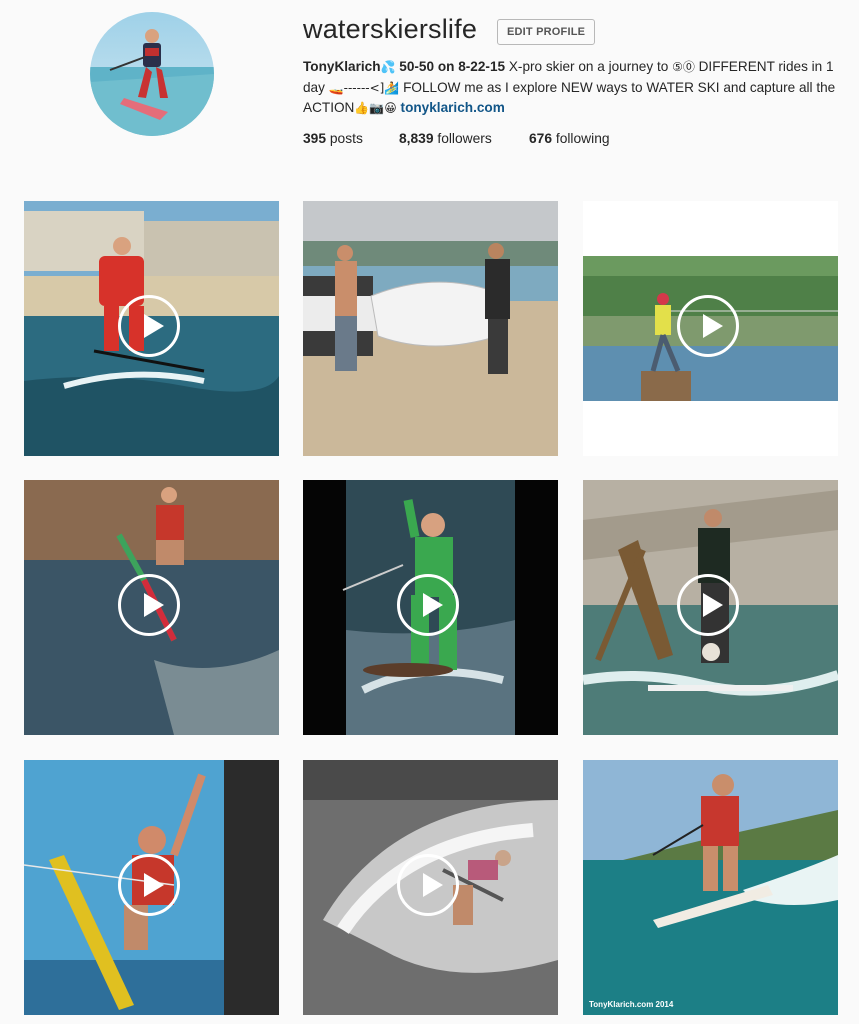 The height and width of the screenshot is (1024, 859). What do you see at coordinates (390, 29) in the screenshot?
I see `username: waterskierslife` at bounding box center [390, 29].